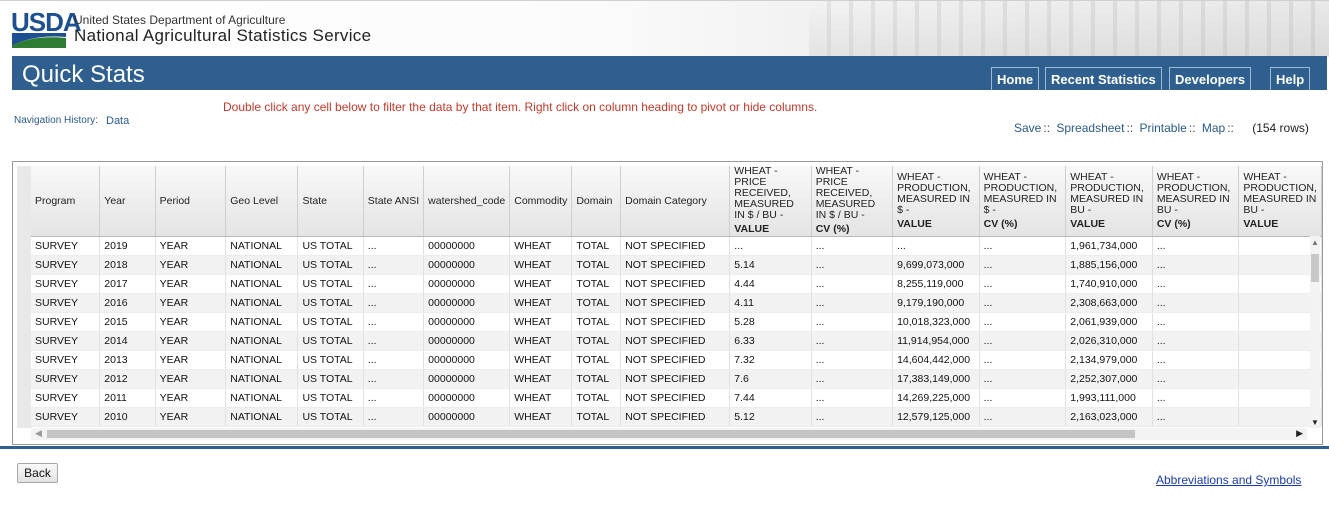  I want to click on vertical-scroll-thumb, so click(1315, 268).